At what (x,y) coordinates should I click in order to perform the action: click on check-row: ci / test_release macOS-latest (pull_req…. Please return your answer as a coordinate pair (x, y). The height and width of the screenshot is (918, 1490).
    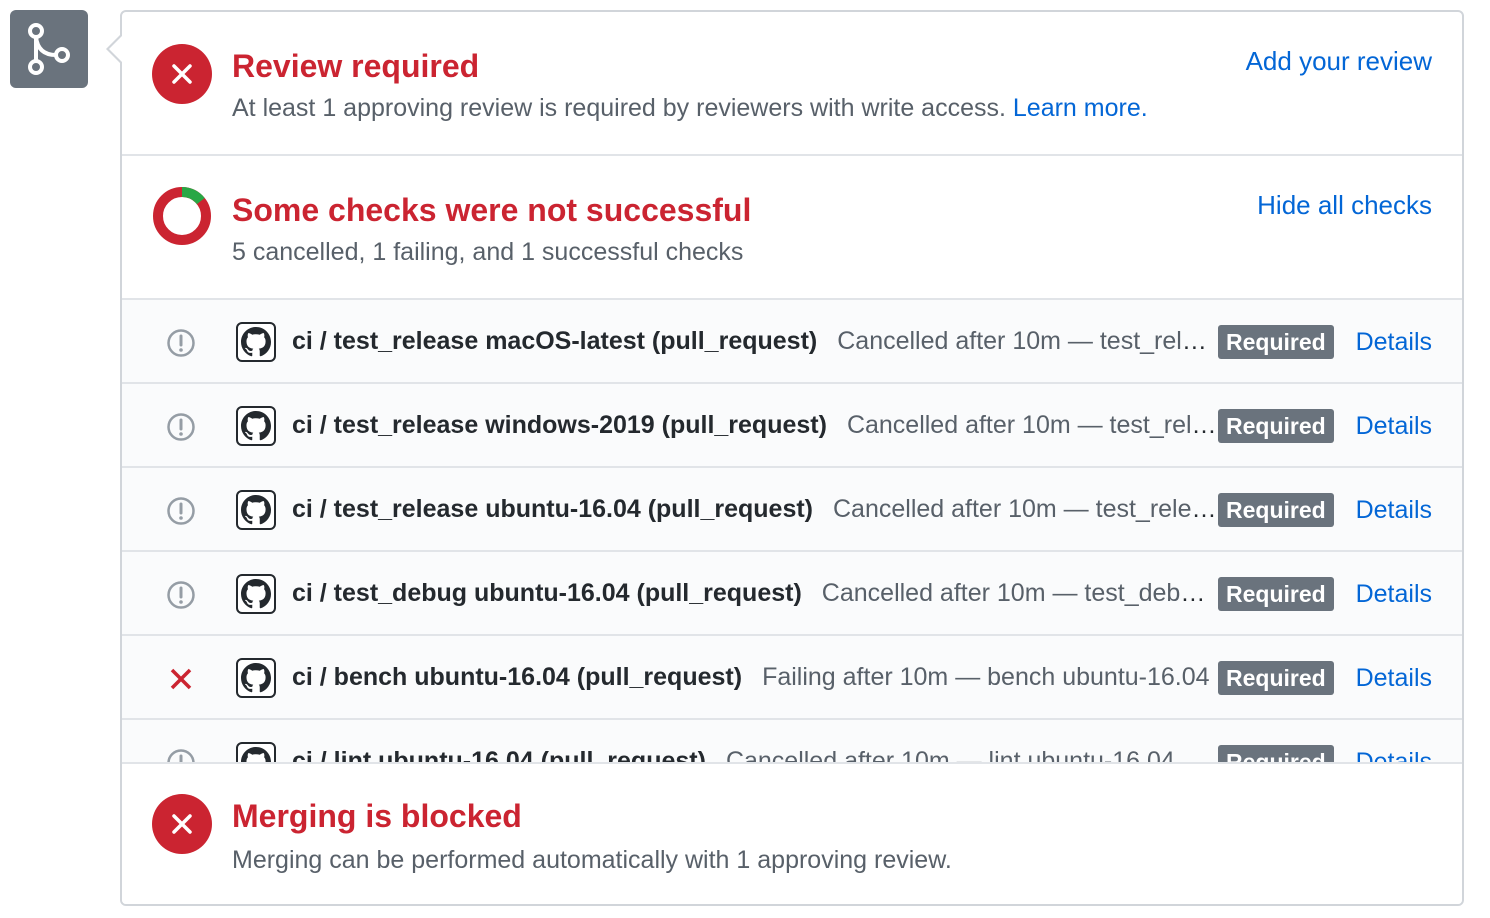
    Looking at the image, I should click on (792, 342).